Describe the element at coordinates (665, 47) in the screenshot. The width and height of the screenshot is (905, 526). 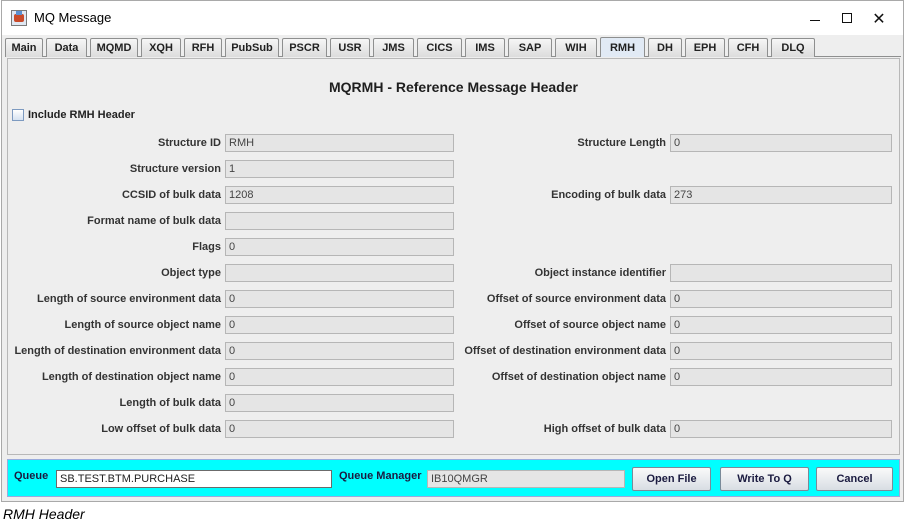
I see `tab-dh: DH` at that location.